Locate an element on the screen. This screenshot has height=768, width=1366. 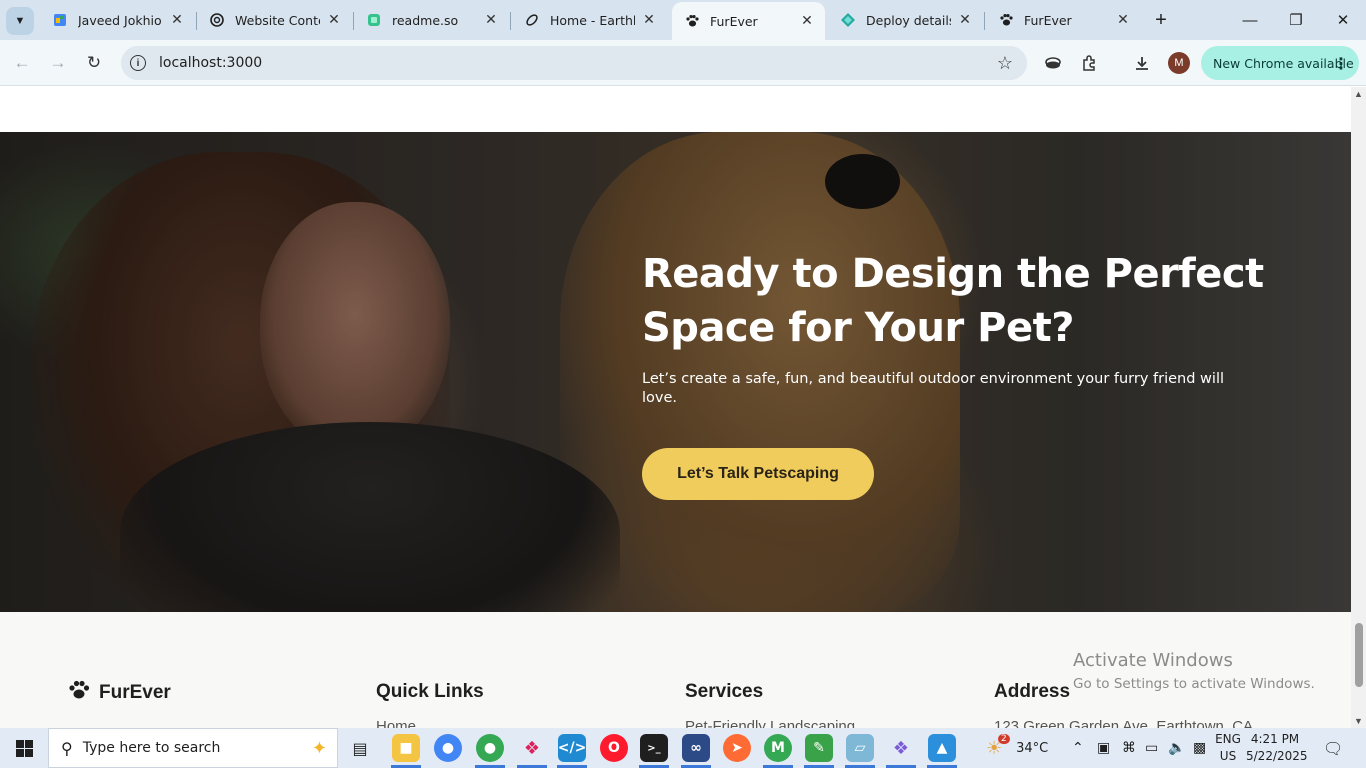
wifi-icon: ⌘ is located at coordinates (1129, 748).